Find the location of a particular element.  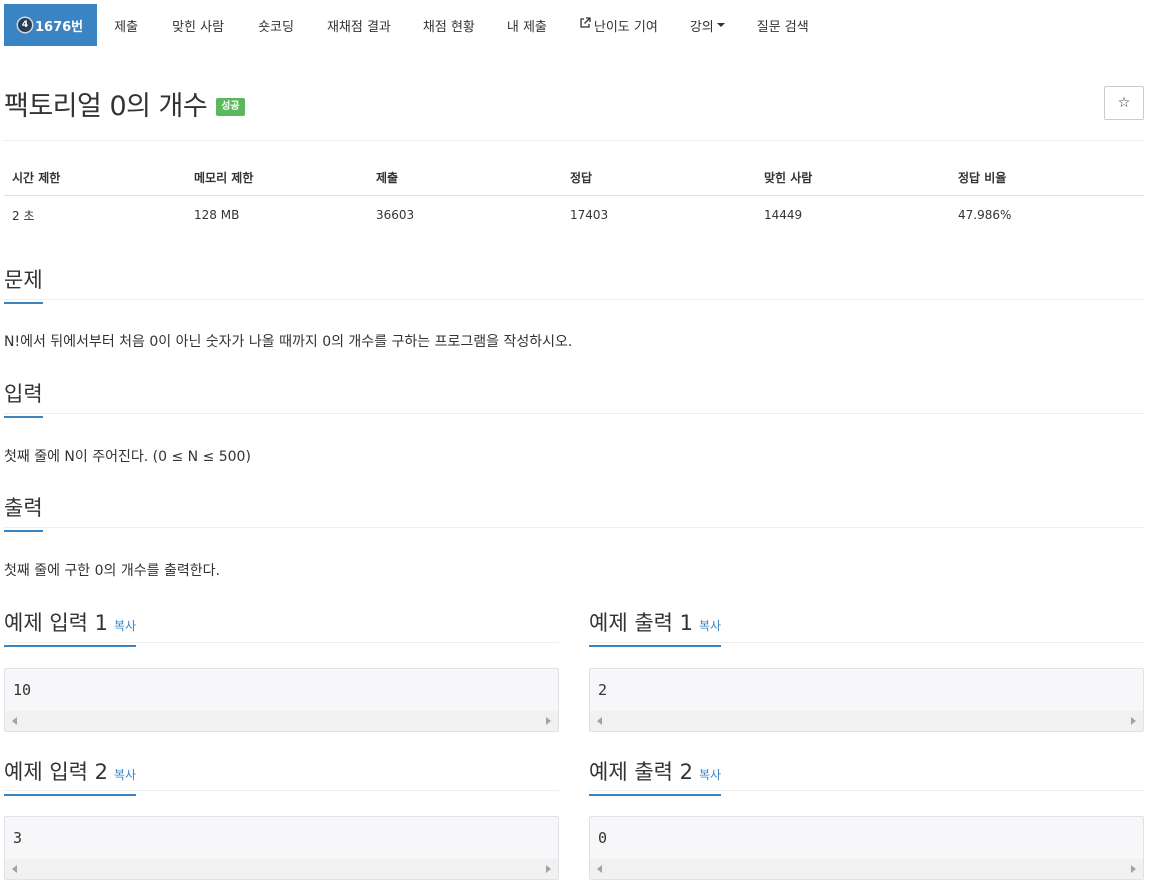

info-value-row: 2 초 128 MB 36603 17403 14449 47.986% is located at coordinates (574, 215).